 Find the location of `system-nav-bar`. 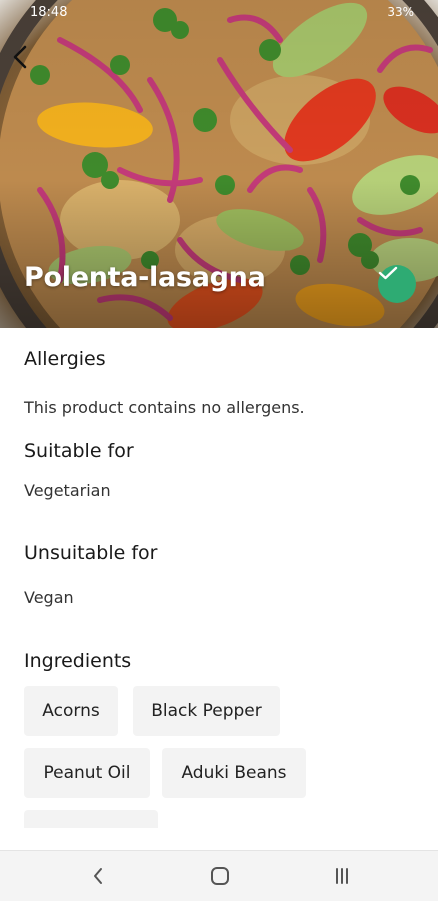

system-nav-bar is located at coordinates (219, 875).